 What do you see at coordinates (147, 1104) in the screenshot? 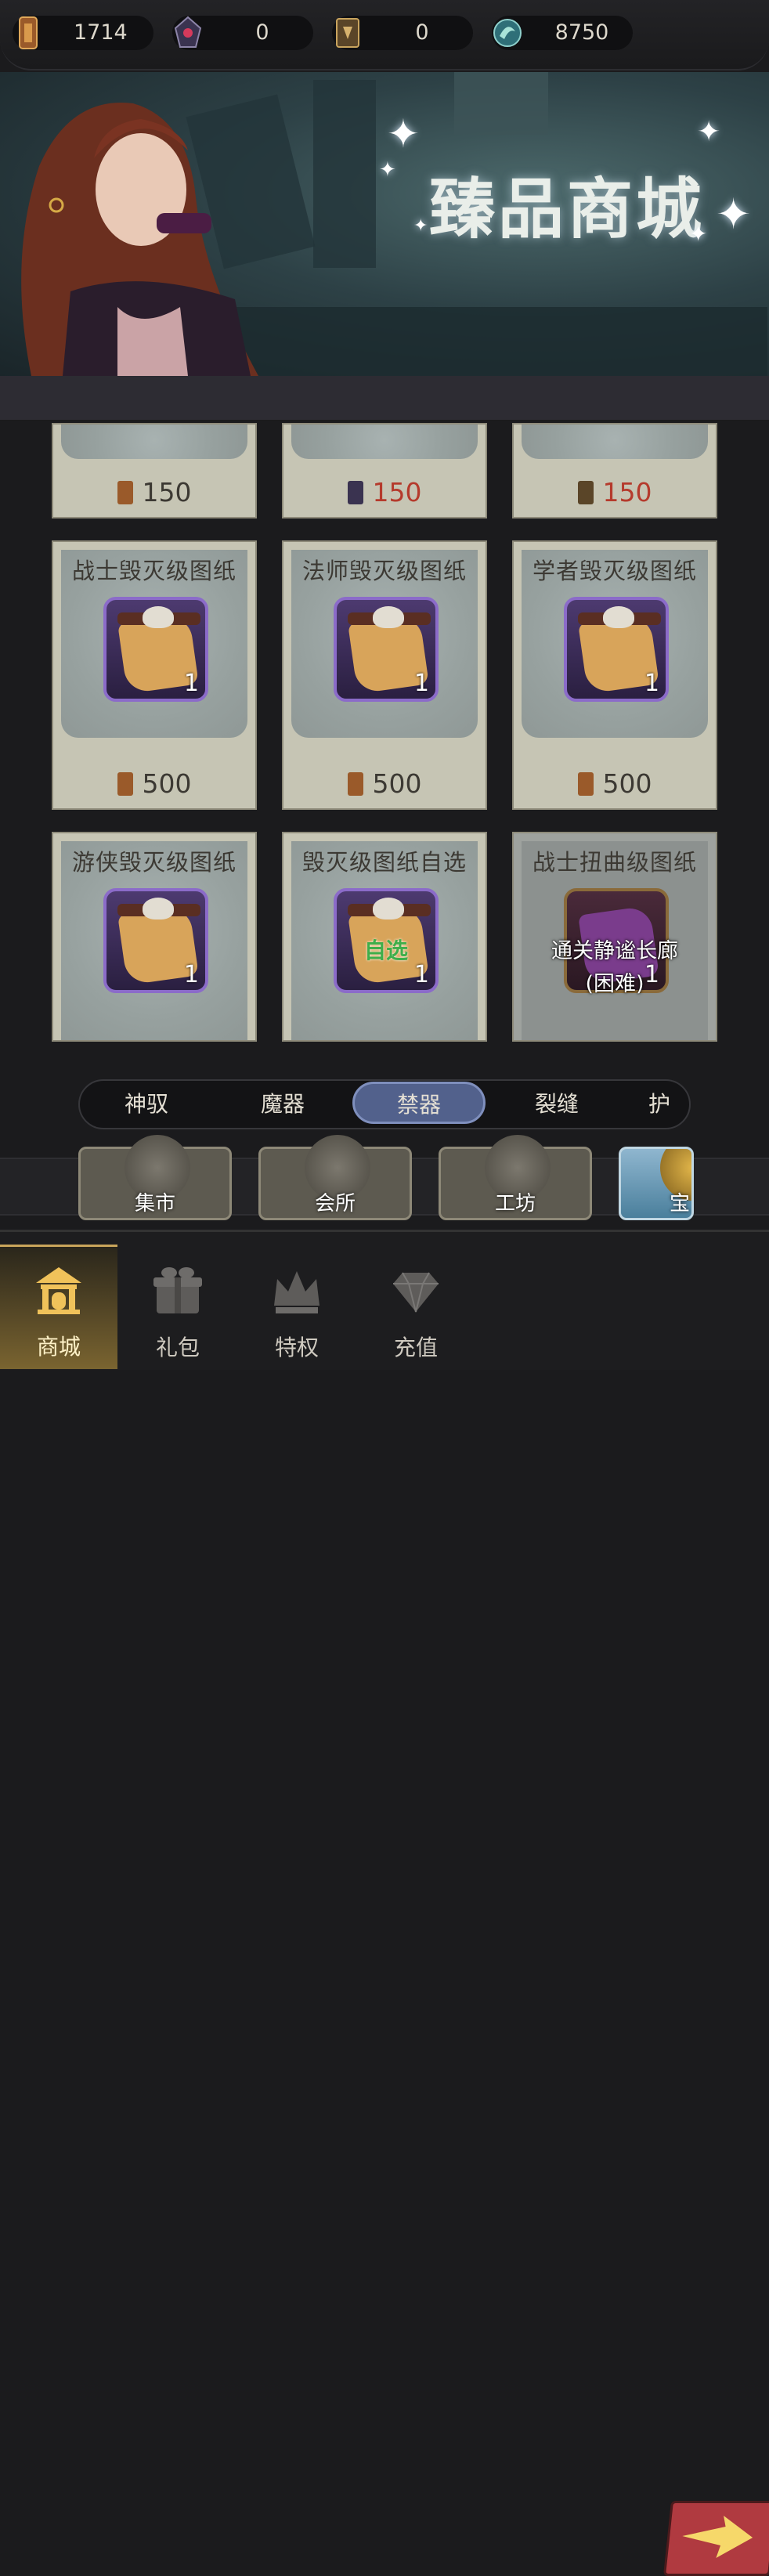
I see `tab-shenyu: 神驭` at bounding box center [147, 1104].